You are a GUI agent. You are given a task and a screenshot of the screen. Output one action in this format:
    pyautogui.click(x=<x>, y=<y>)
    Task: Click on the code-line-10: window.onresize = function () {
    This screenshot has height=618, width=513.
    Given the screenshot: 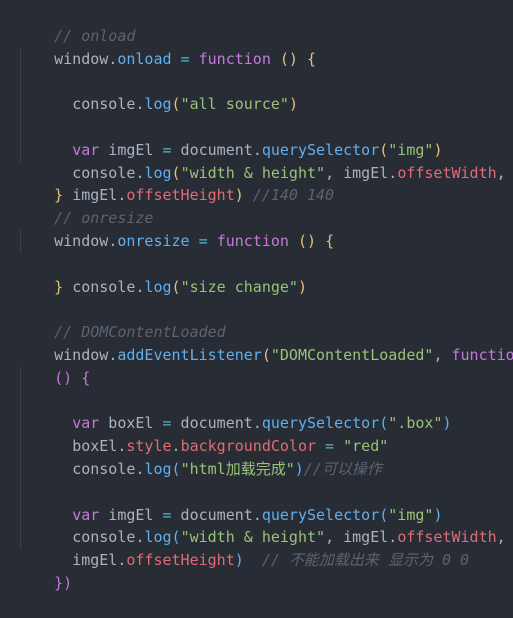 What is the action you would take?
    pyautogui.click(x=256, y=218)
    